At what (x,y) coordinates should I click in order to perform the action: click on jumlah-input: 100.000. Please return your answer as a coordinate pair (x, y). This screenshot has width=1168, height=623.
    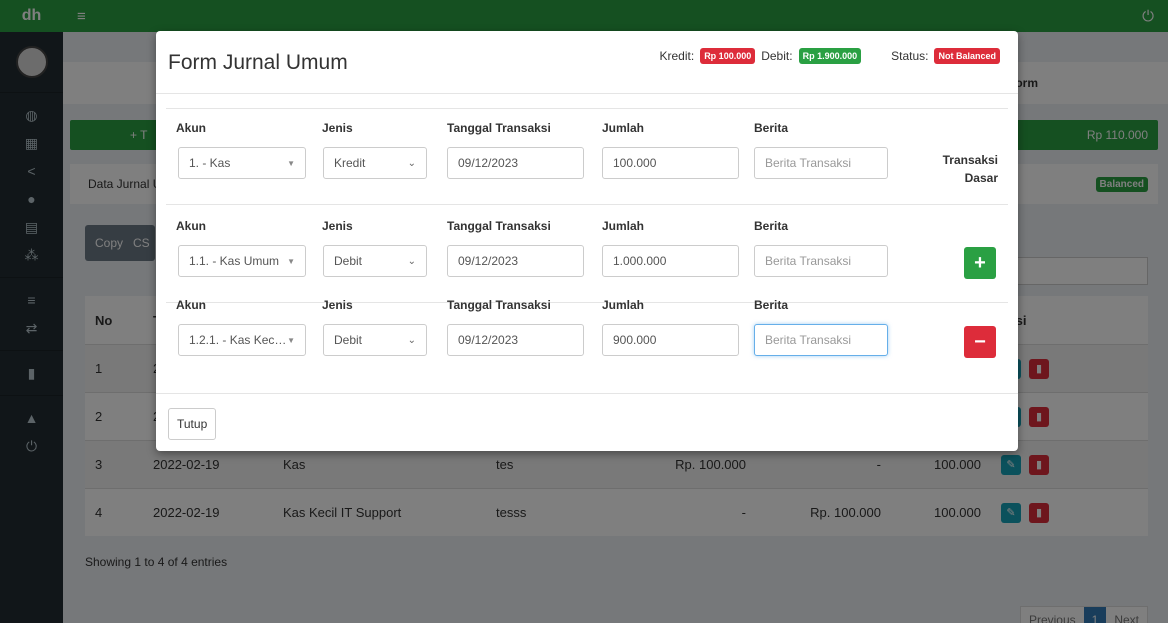
    Looking at the image, I should click on (670, 163).